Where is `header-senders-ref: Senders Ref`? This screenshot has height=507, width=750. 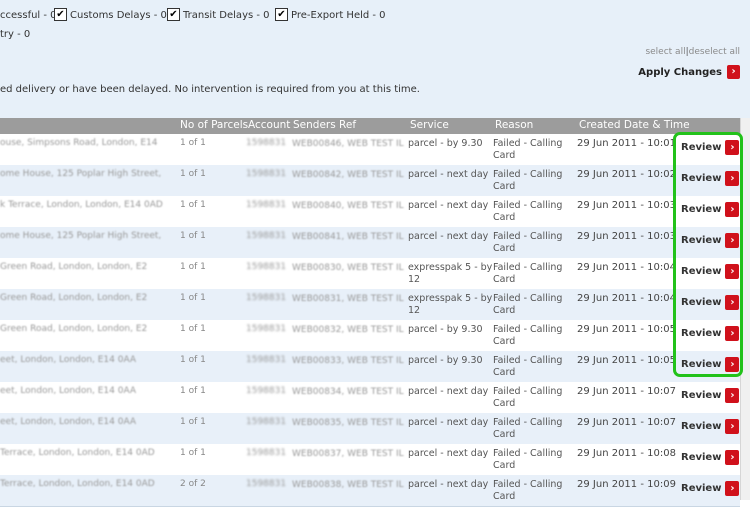
header-senders-ref: Senders Ref is located at coordinates (325, 125).